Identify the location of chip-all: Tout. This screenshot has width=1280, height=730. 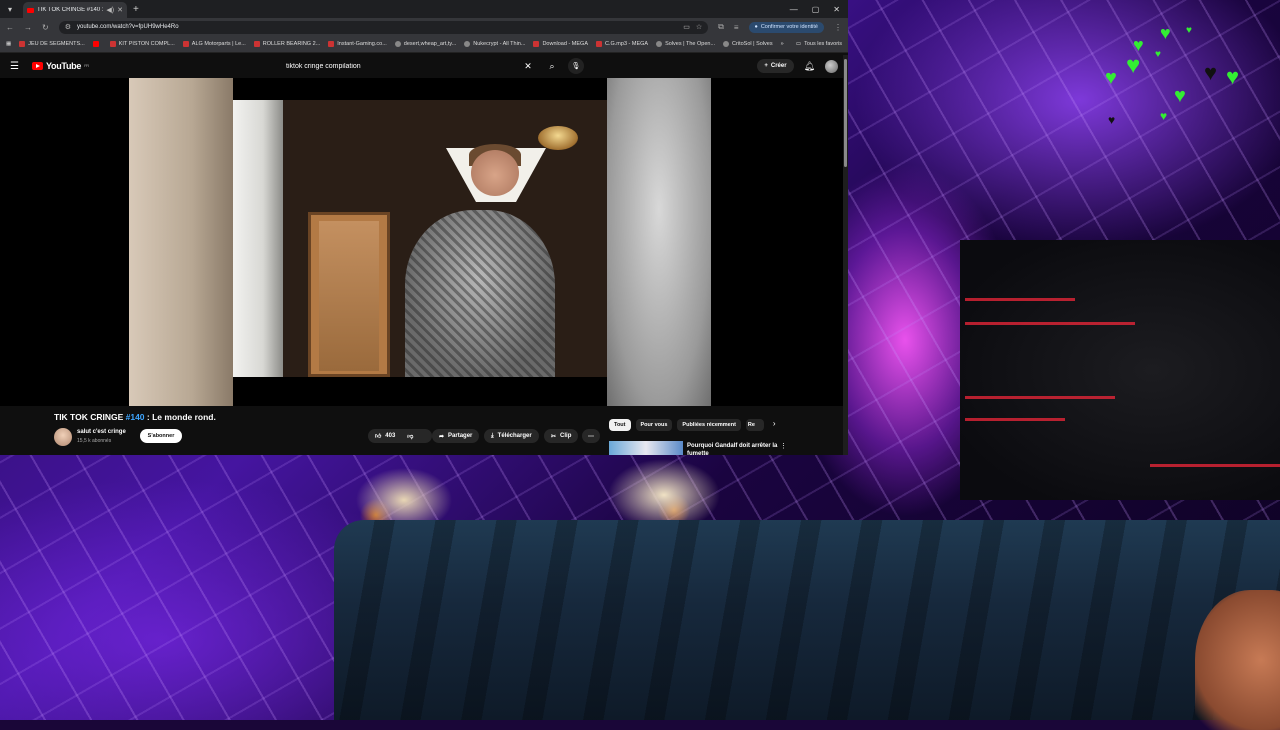
(620, 425).